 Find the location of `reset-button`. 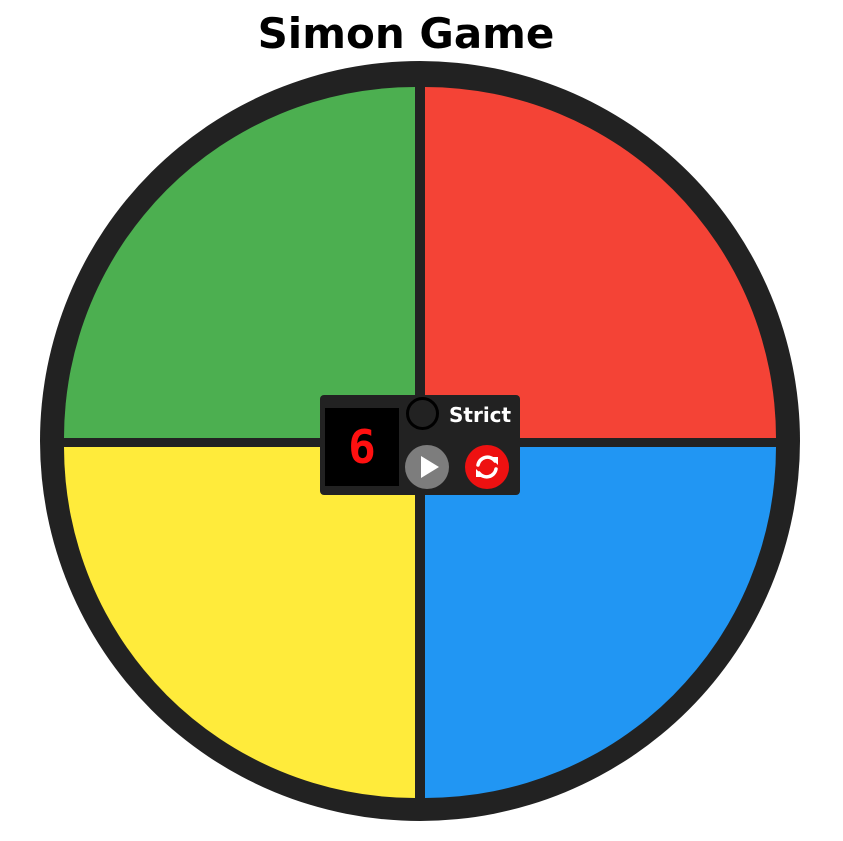

reset-button is located at coordinates (487, 467).